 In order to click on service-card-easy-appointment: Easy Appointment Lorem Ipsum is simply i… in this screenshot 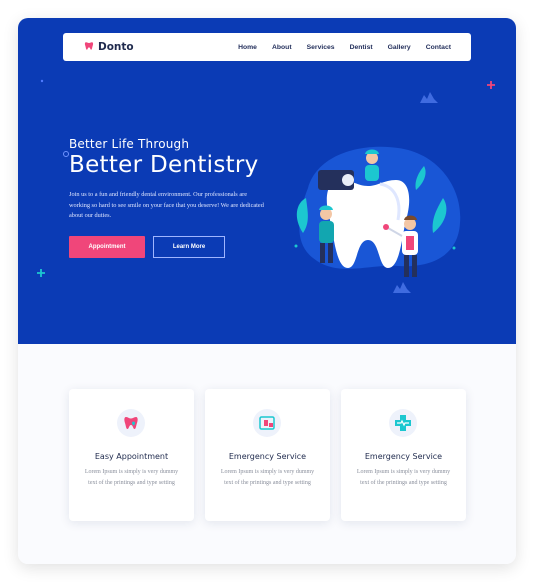, I will do `click(131, 455)`.